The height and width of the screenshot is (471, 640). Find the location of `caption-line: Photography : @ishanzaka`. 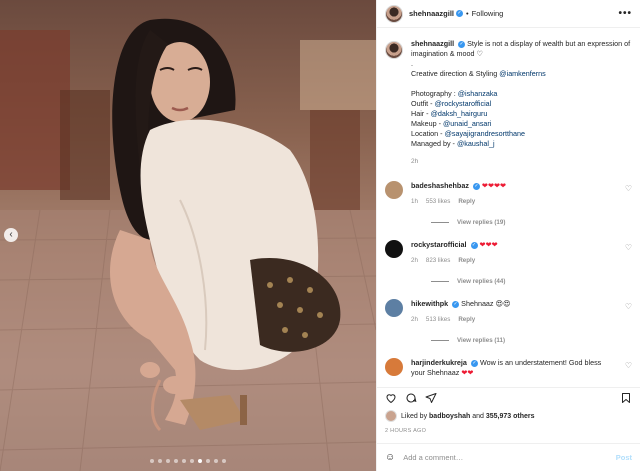

caption-line: Photography : @ishanzaka is located at coordinates (454, 93).